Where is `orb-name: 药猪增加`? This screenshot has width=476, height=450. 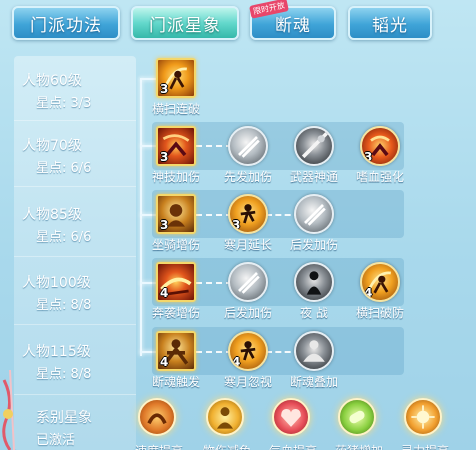 orb-name: 药猪增加 is located at coordinates (359, 446).